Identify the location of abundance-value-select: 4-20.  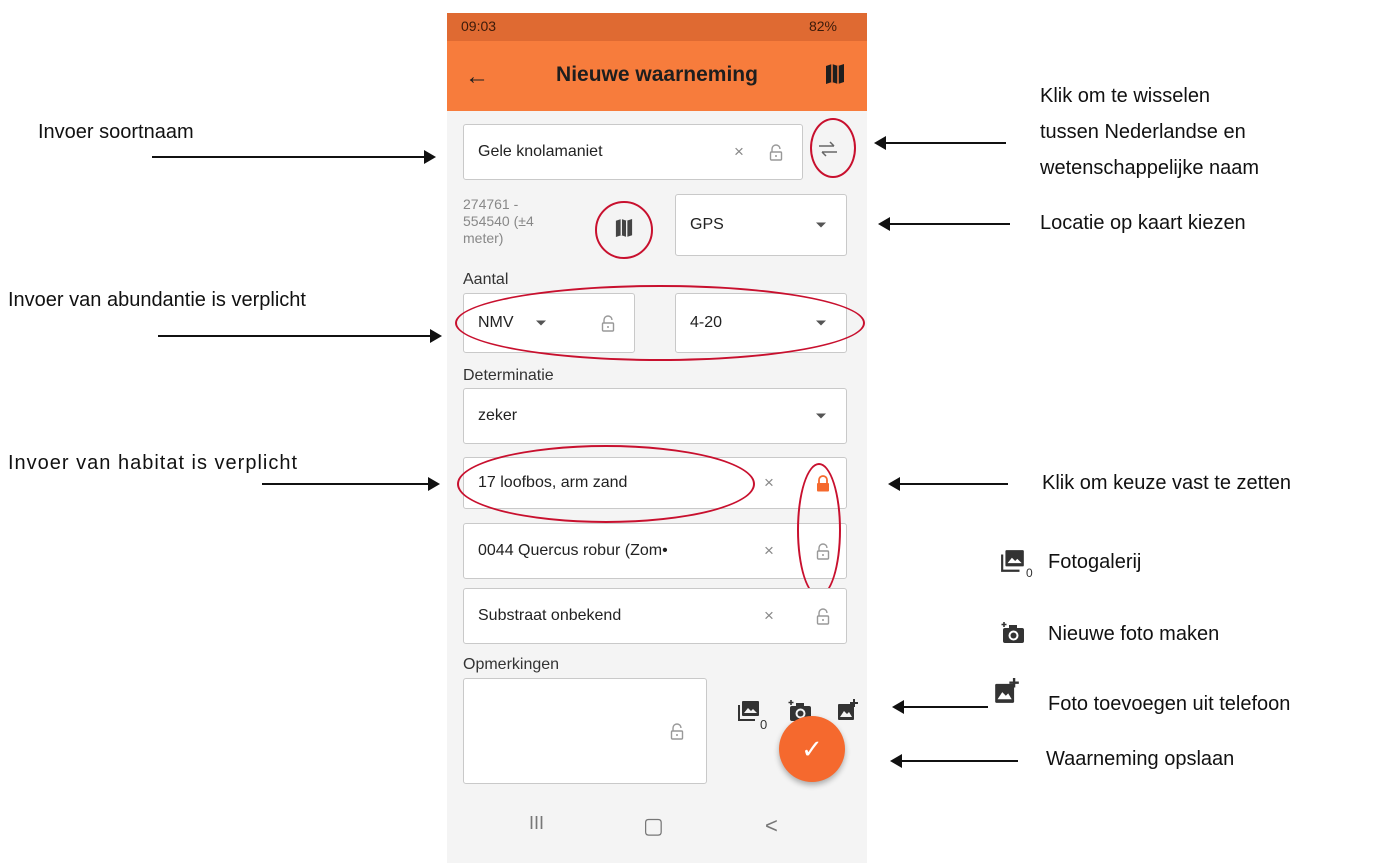
(761, 323).